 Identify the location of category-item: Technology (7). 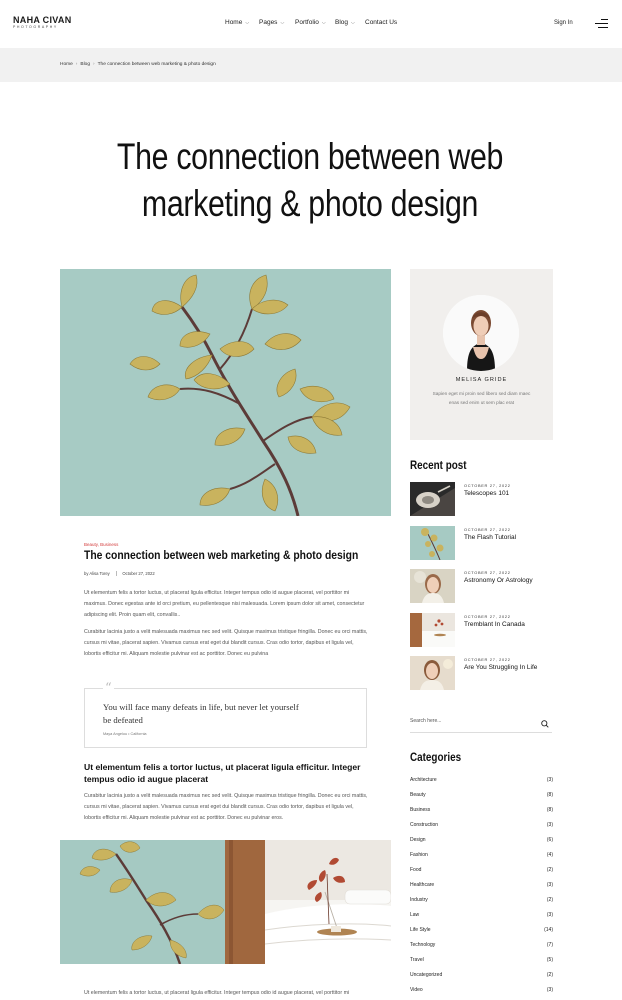
(481, 947).